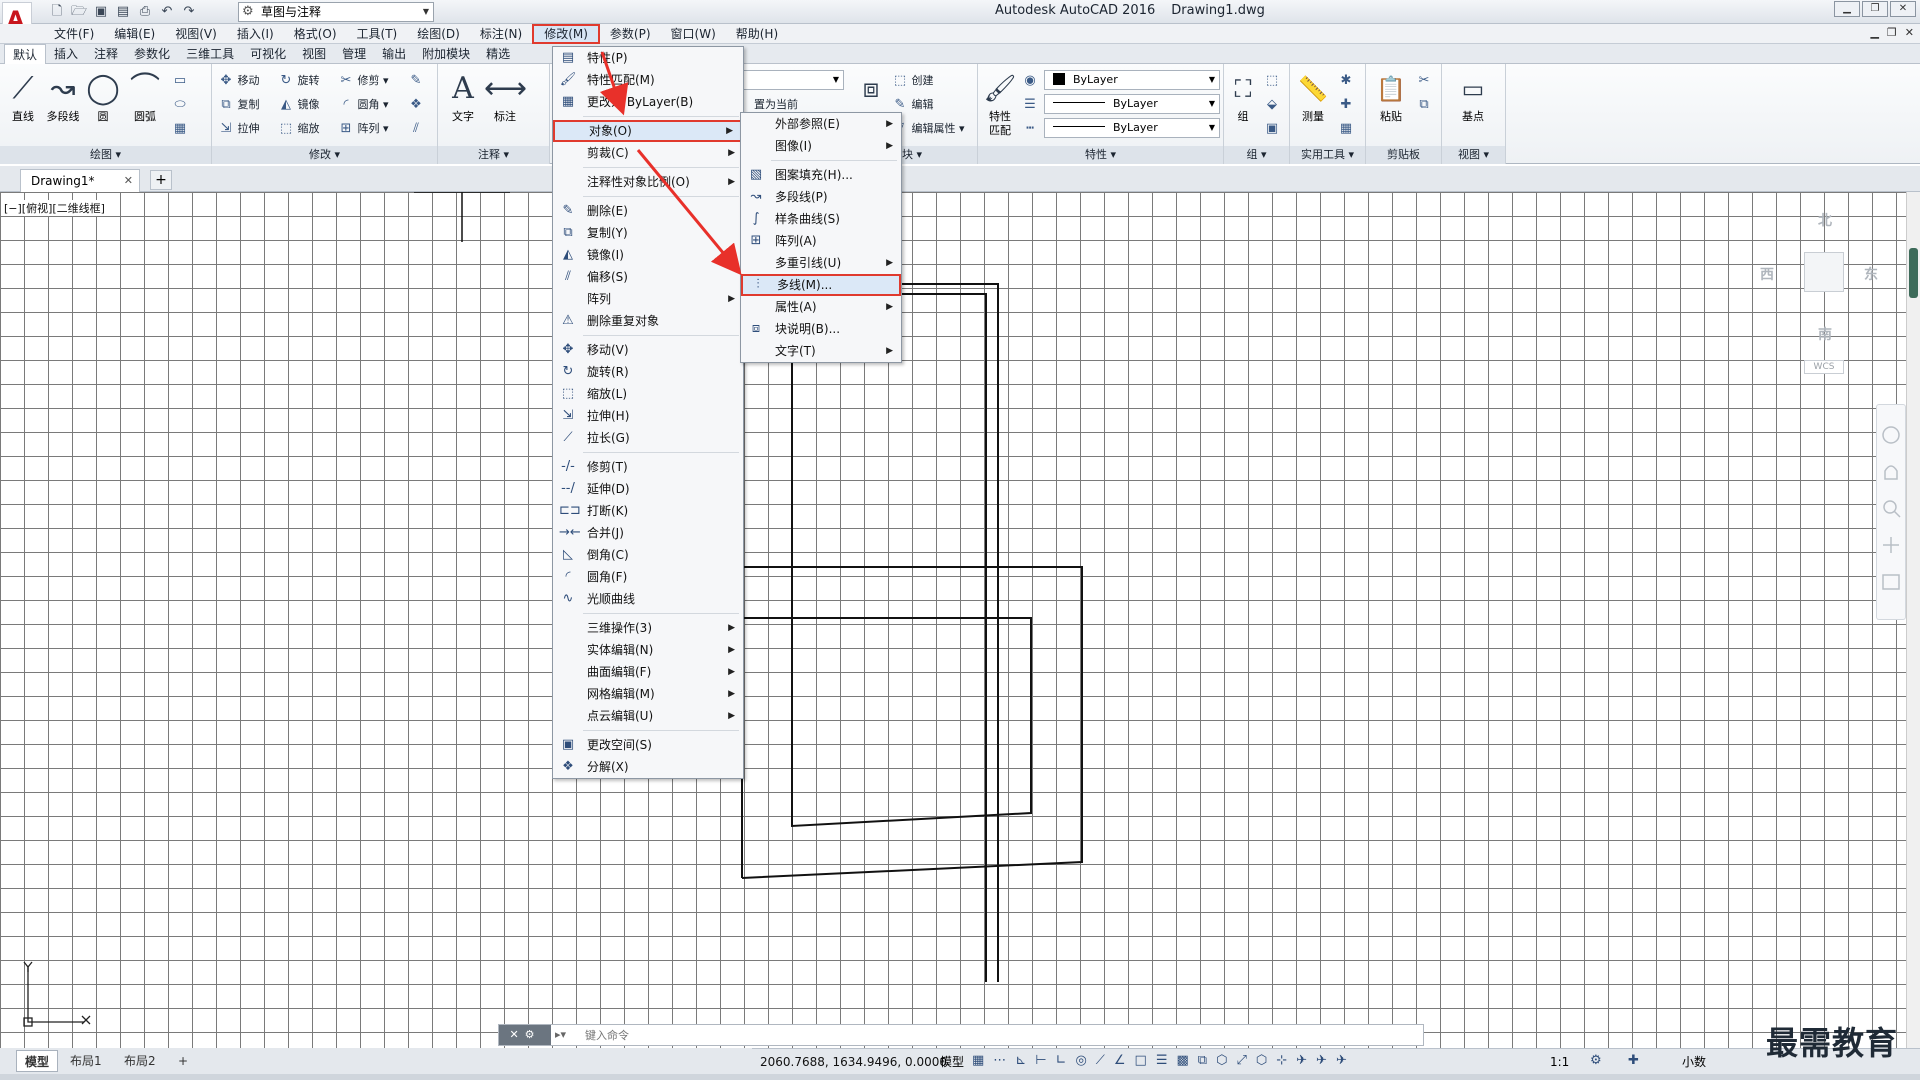 The width and height of the screenshot is (1920, 1080). What do you see at coordinates (648, 321) in the screenshot?
I see `modify-menu-item-14: ⚠ 删除重复对象` at bounding box center [648, 321].